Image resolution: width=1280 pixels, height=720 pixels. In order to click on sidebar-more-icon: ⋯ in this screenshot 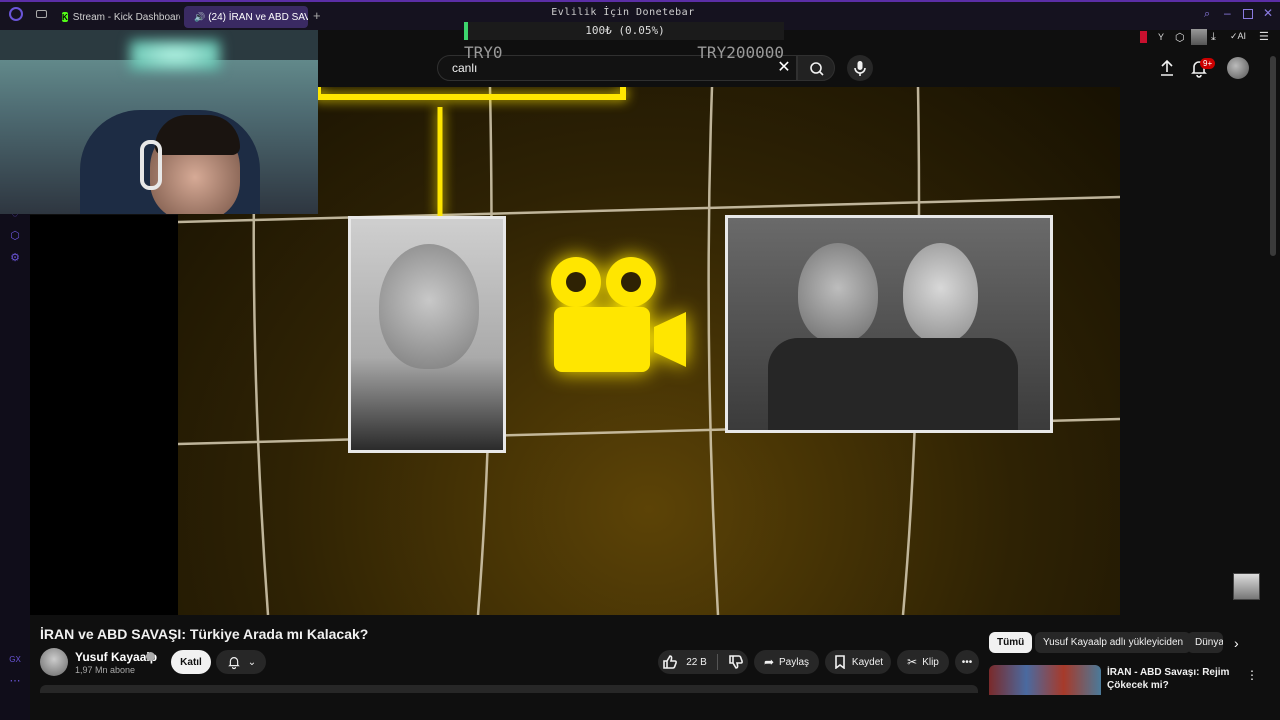, I will do `click(15, 681)`.